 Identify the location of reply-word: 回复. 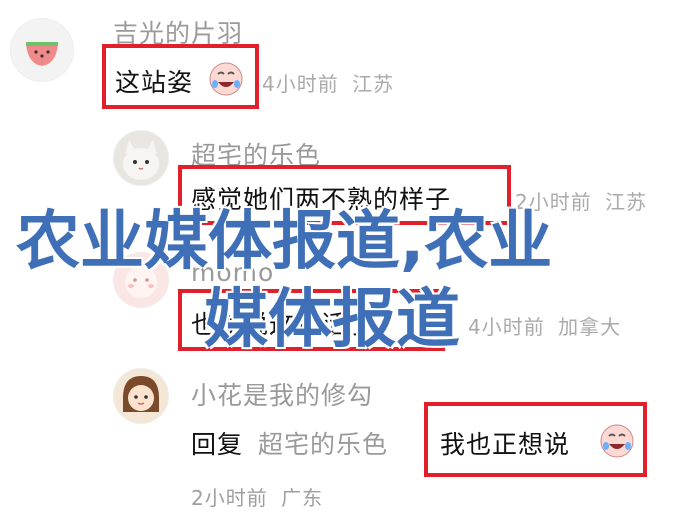
(217, 444).